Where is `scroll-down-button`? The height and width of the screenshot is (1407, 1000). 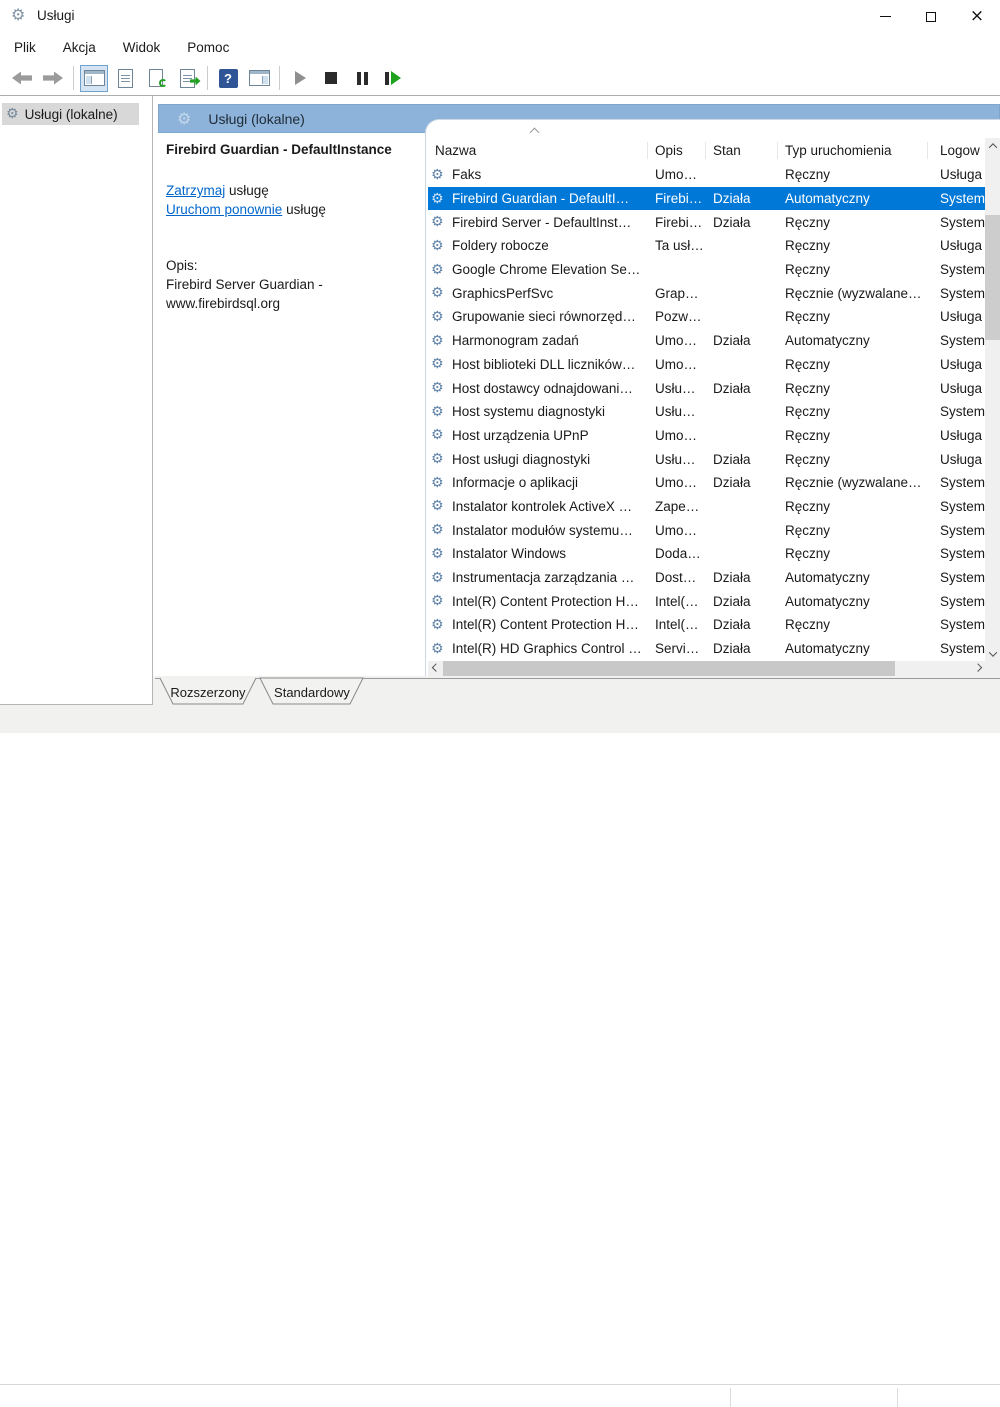 scroll-down-button is located at coordinates (992, 653).